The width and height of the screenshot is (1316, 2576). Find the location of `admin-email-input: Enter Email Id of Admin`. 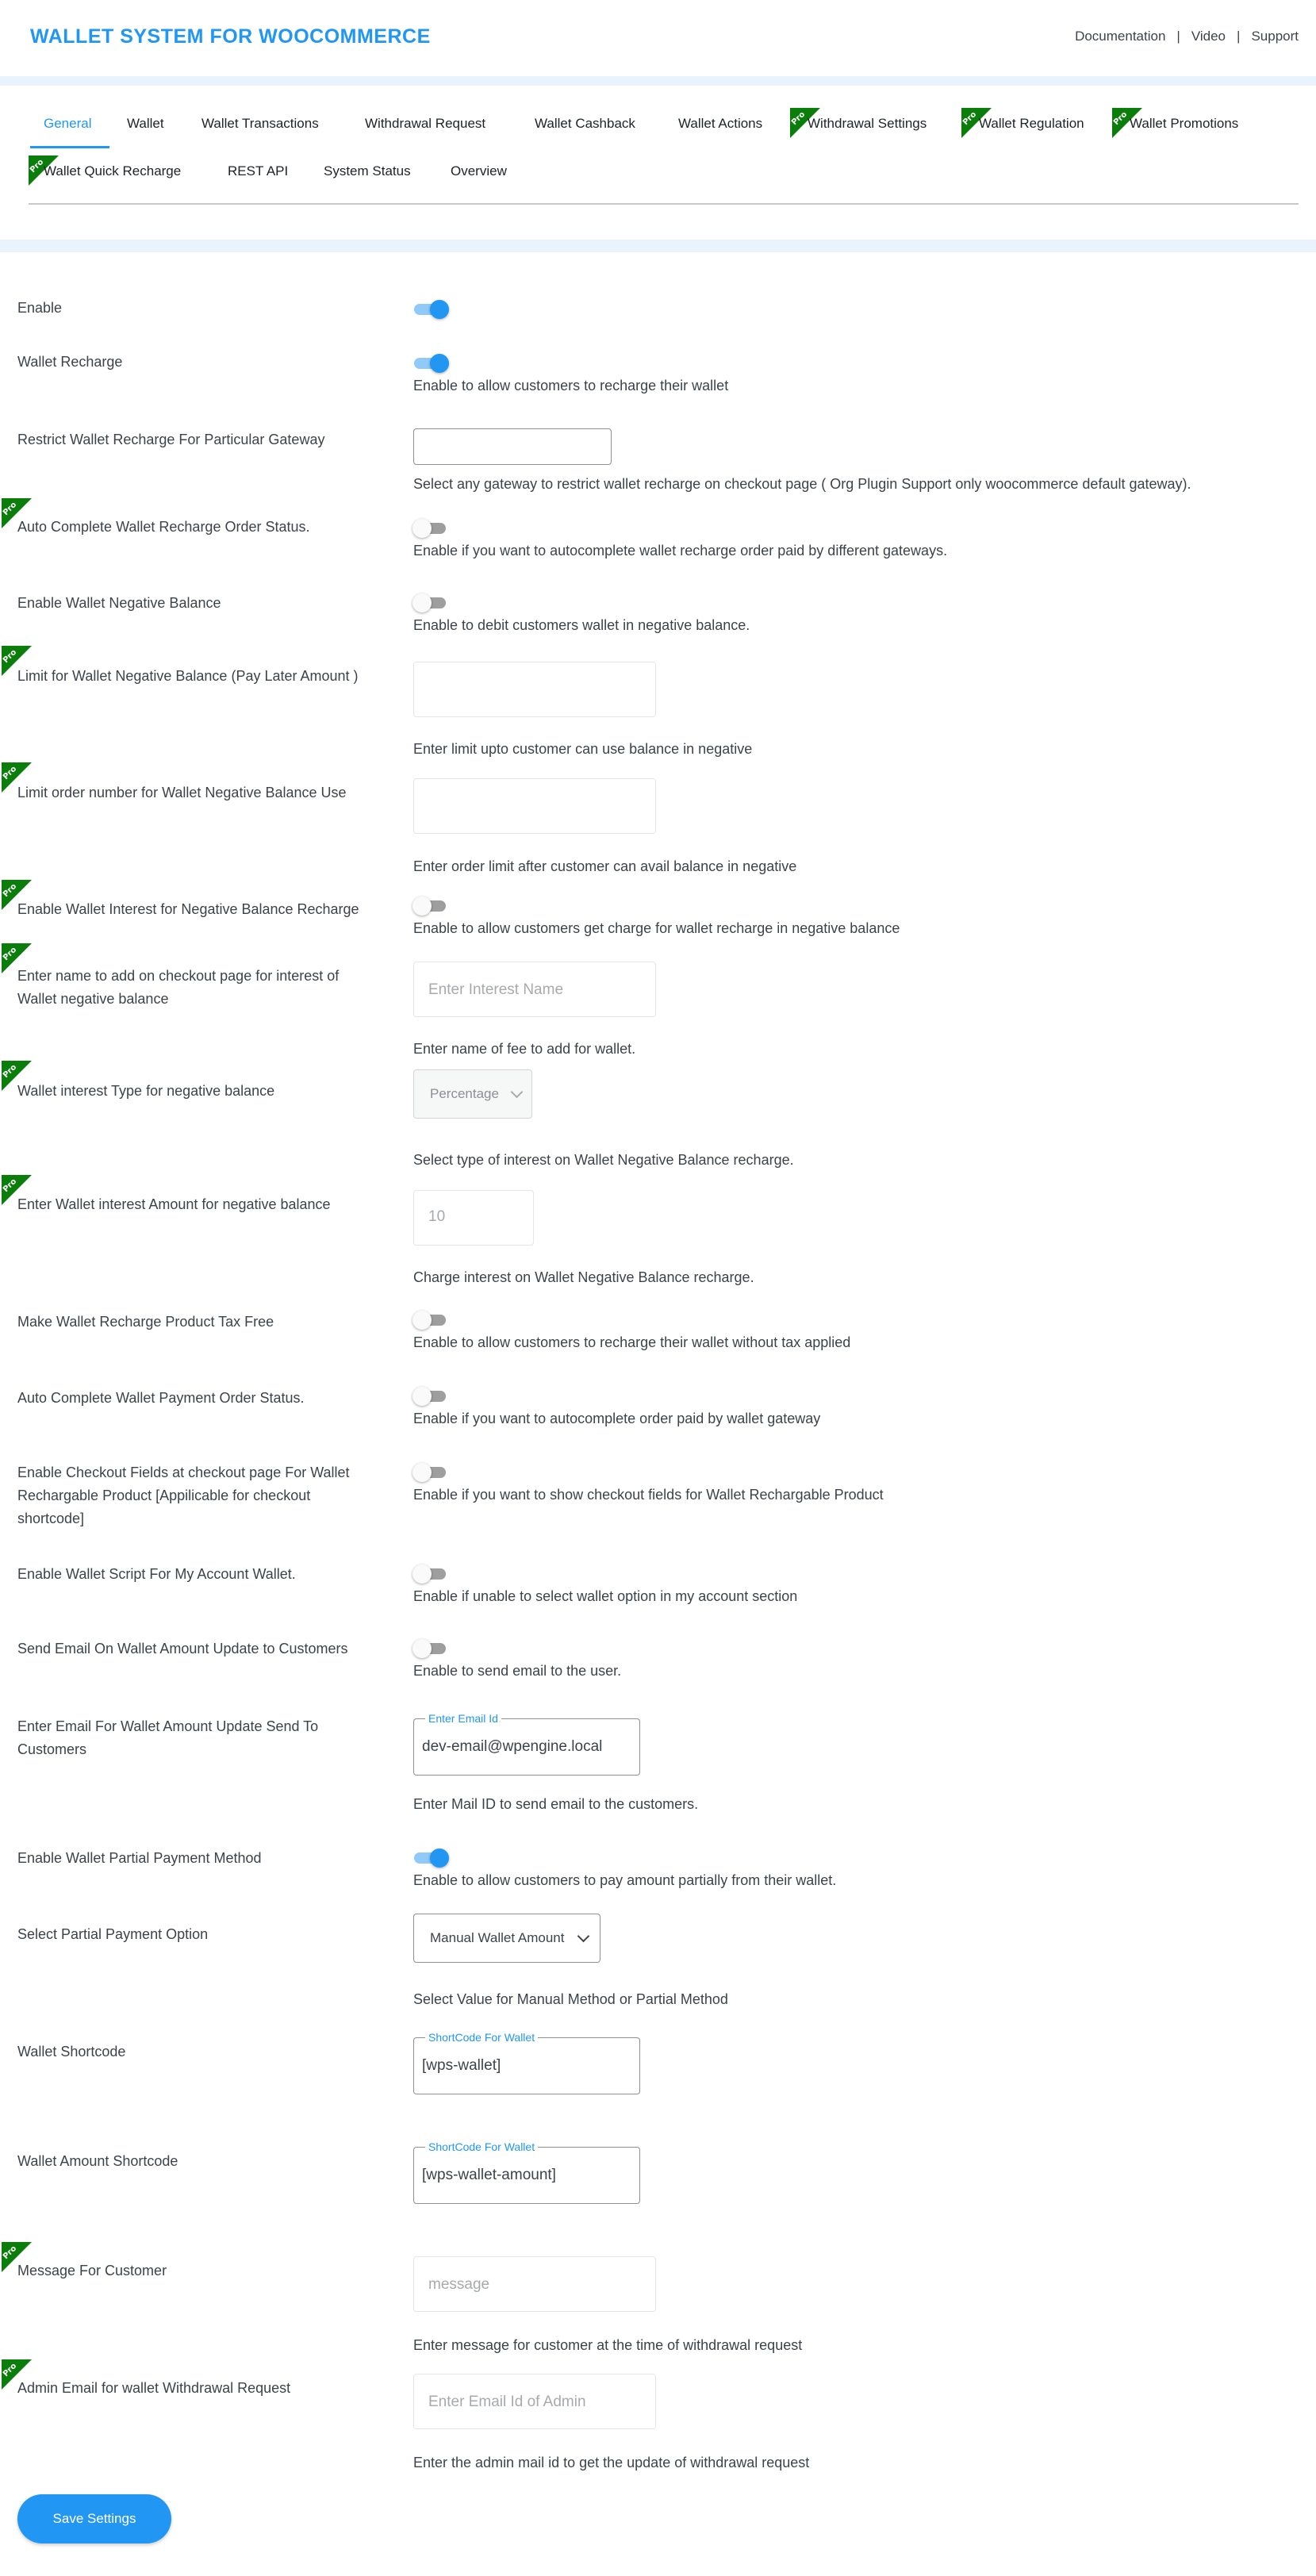

admin-email-input: Enter Email Id of Admin is located at coordinates (534, 2401).